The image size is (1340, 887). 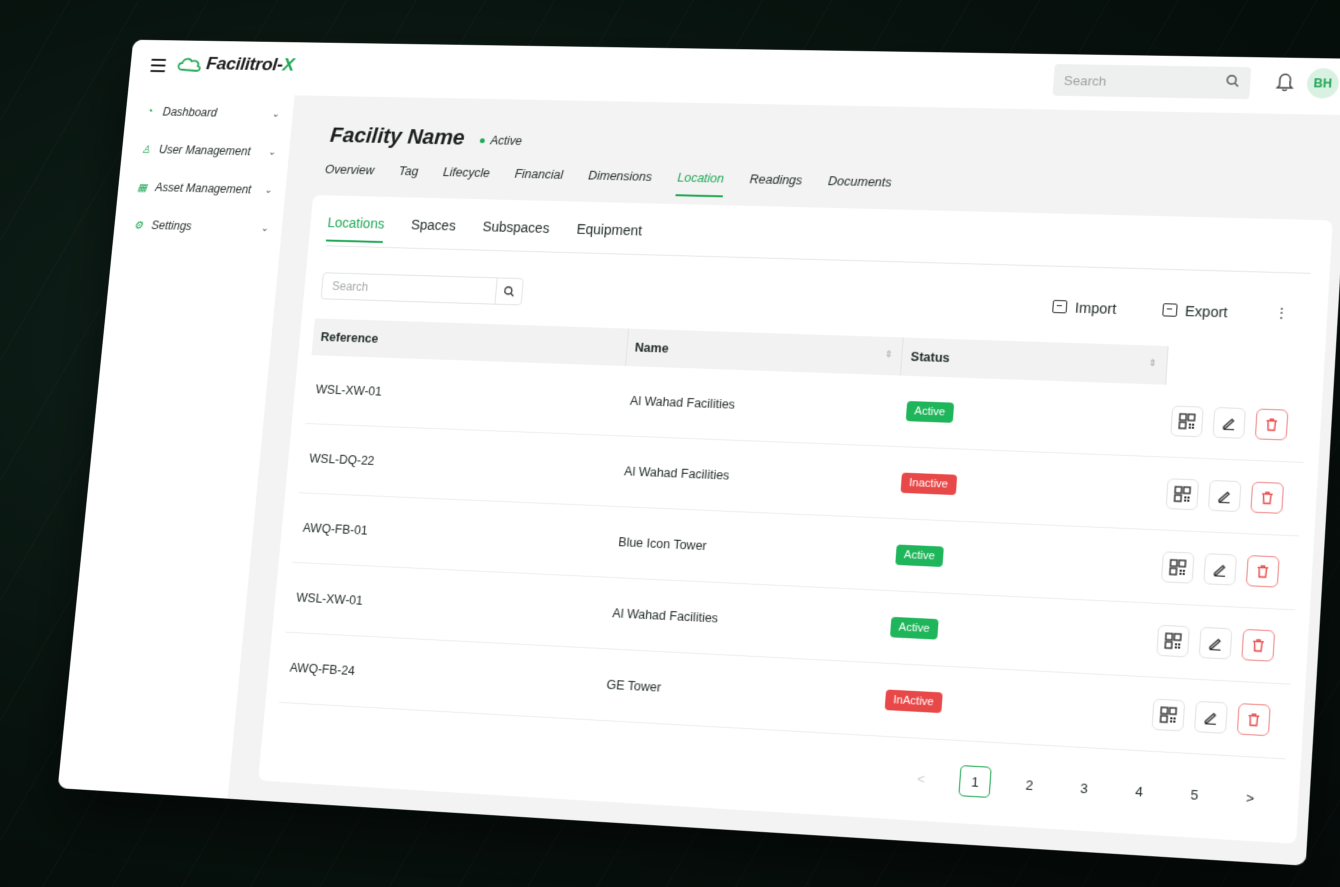 What do you see at coordinates (1282, 313) in the screenshot?
I see `more-options-icon: ⋮` at bounding box center [1282, 313].